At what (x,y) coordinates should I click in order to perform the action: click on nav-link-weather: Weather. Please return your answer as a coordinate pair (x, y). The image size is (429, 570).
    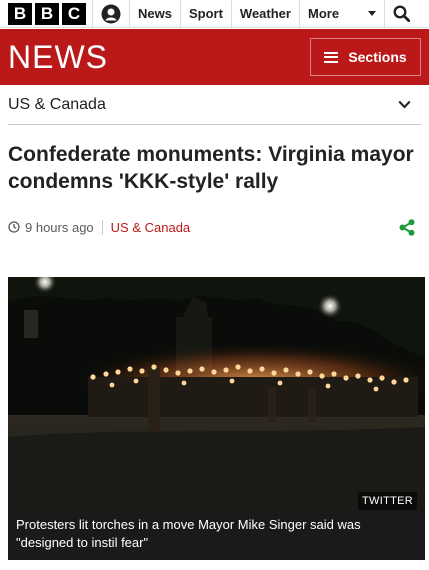
    Looking at the image, I should click on (265, 13).